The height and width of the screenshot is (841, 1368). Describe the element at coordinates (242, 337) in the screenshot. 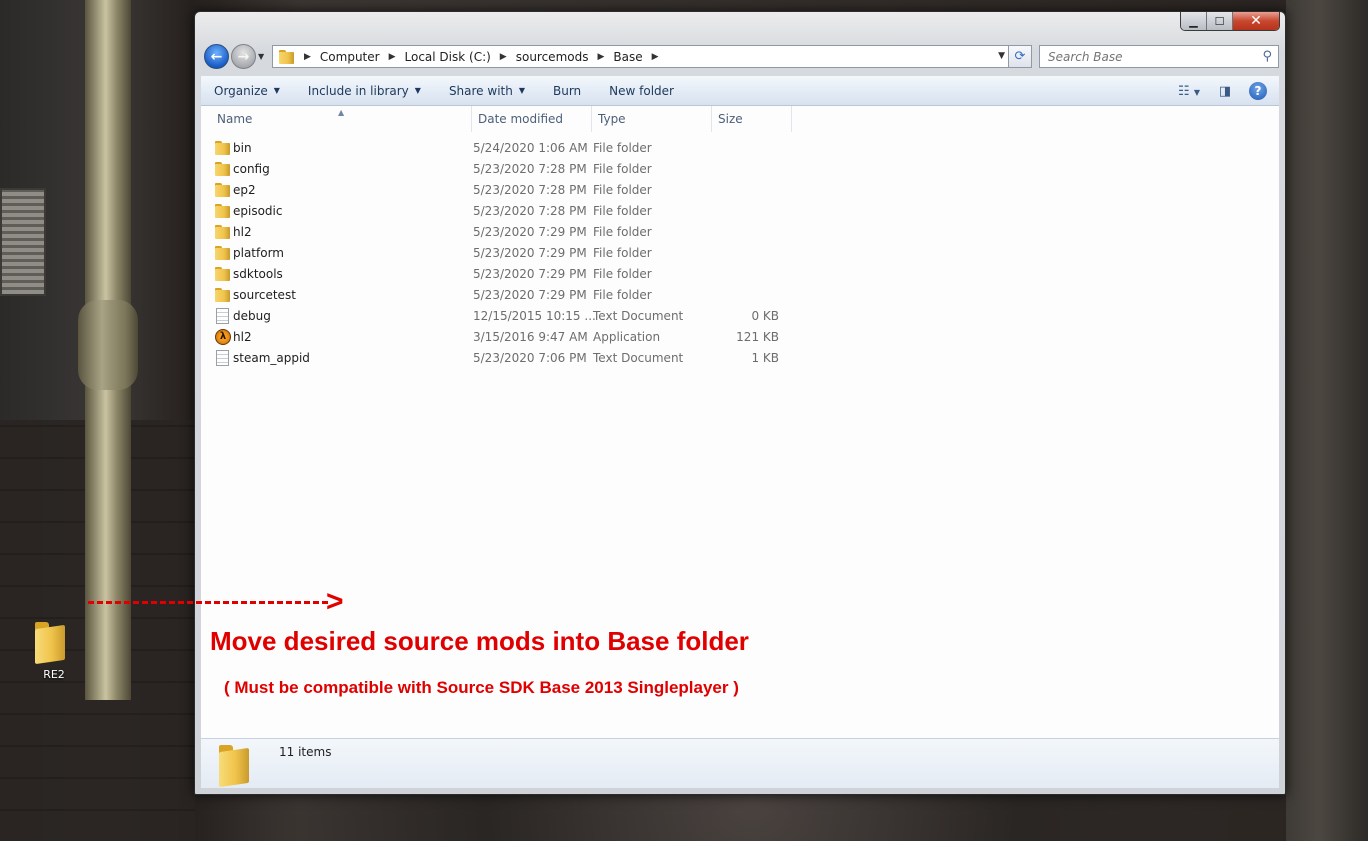

I see `file-name: hl2` at that location.